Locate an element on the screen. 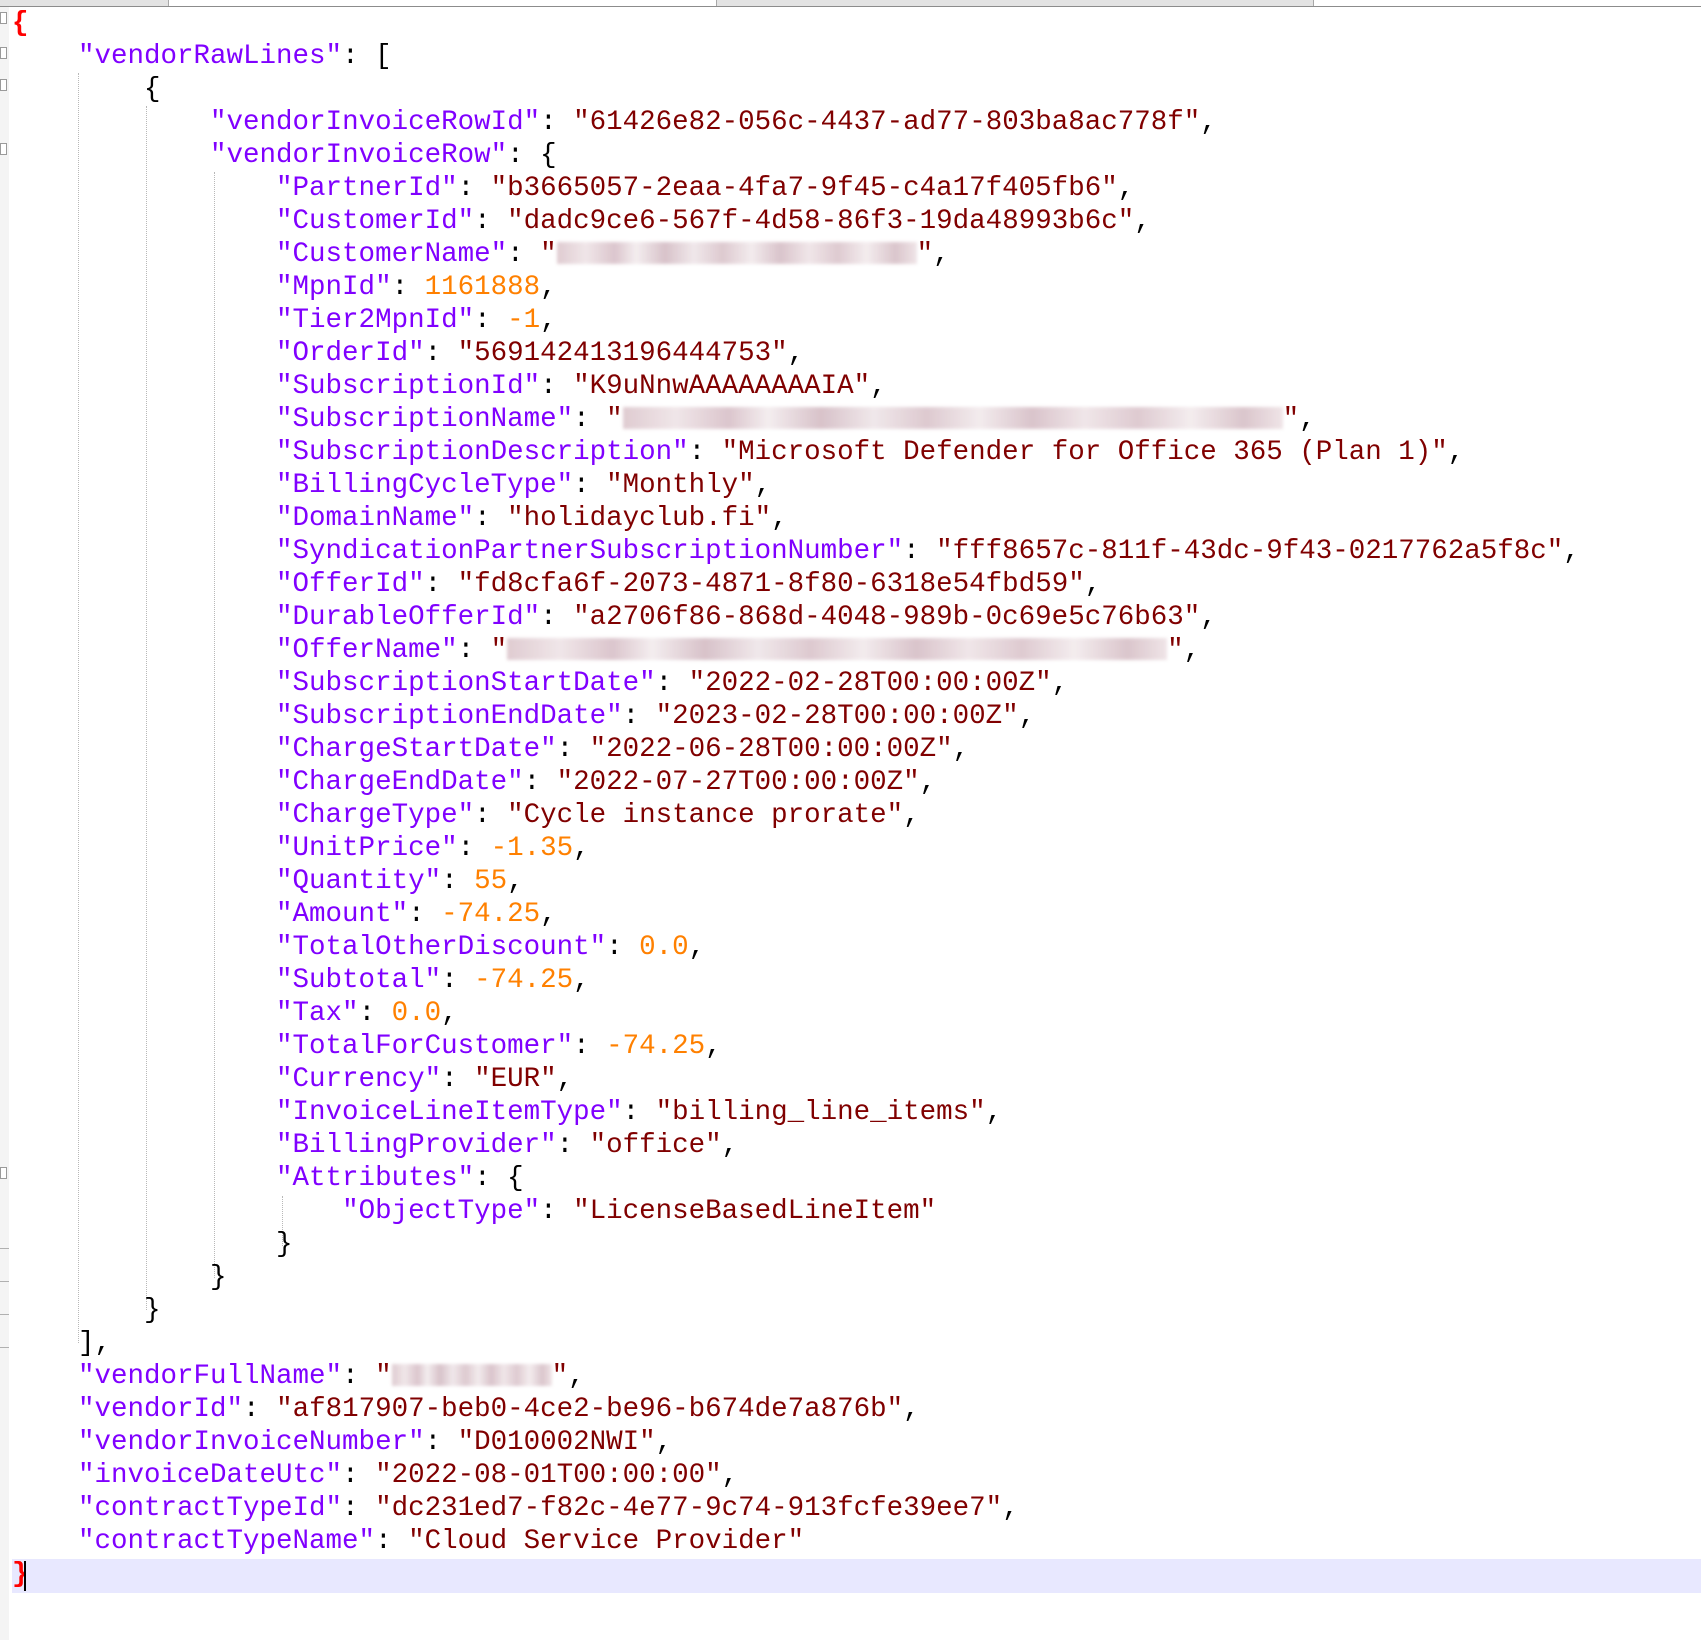  json-key: "TotalOtherDiscount" is located at coordinates (441, 947).